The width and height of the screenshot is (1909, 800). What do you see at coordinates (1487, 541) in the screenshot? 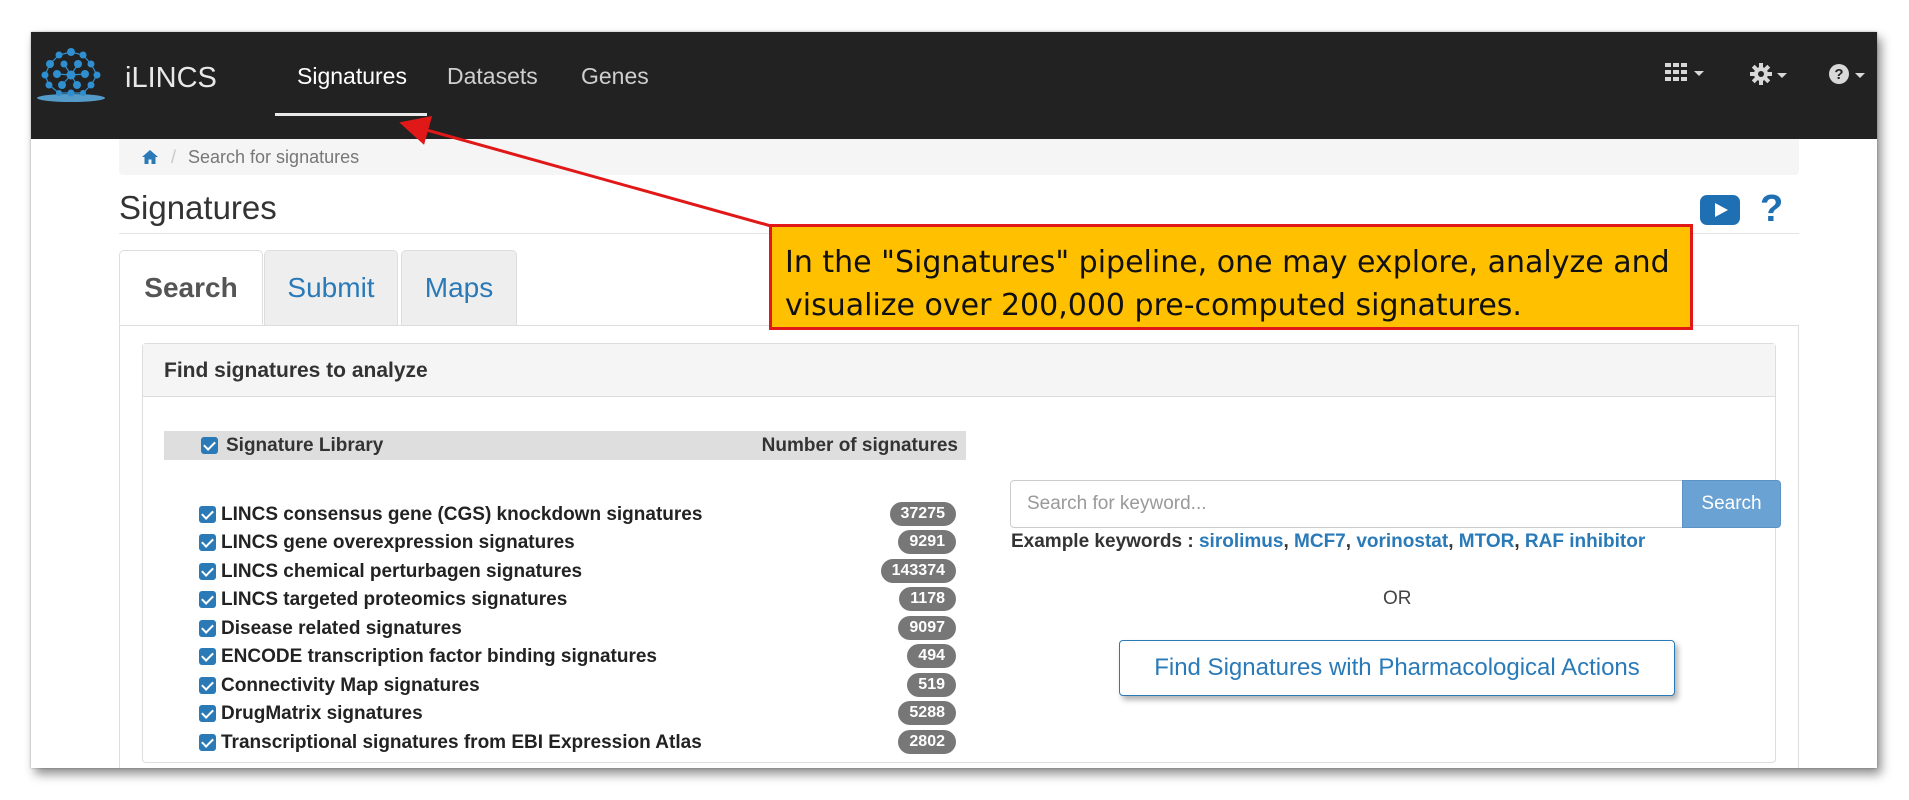
I see `example-link-mtor: MTOR` at bounding box center [1487, 541].